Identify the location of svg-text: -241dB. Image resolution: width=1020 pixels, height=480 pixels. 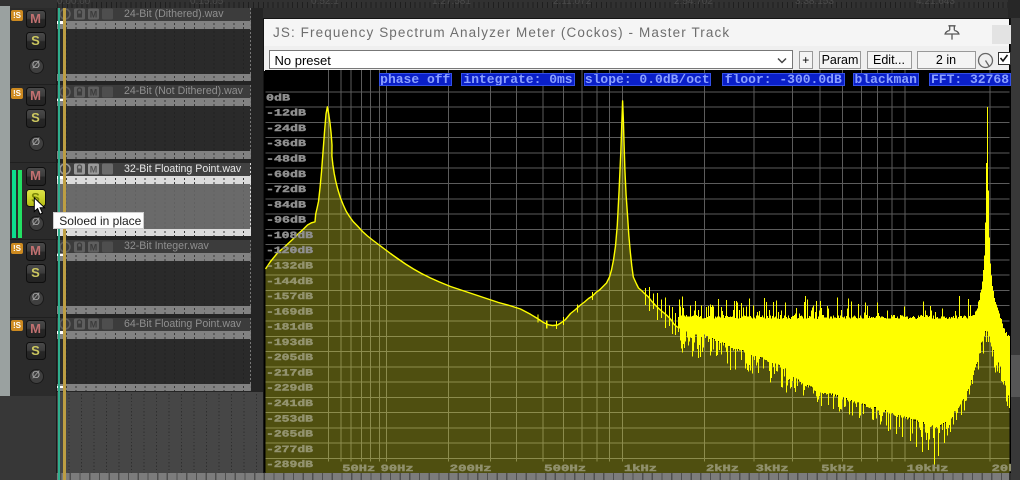
(289, 403).